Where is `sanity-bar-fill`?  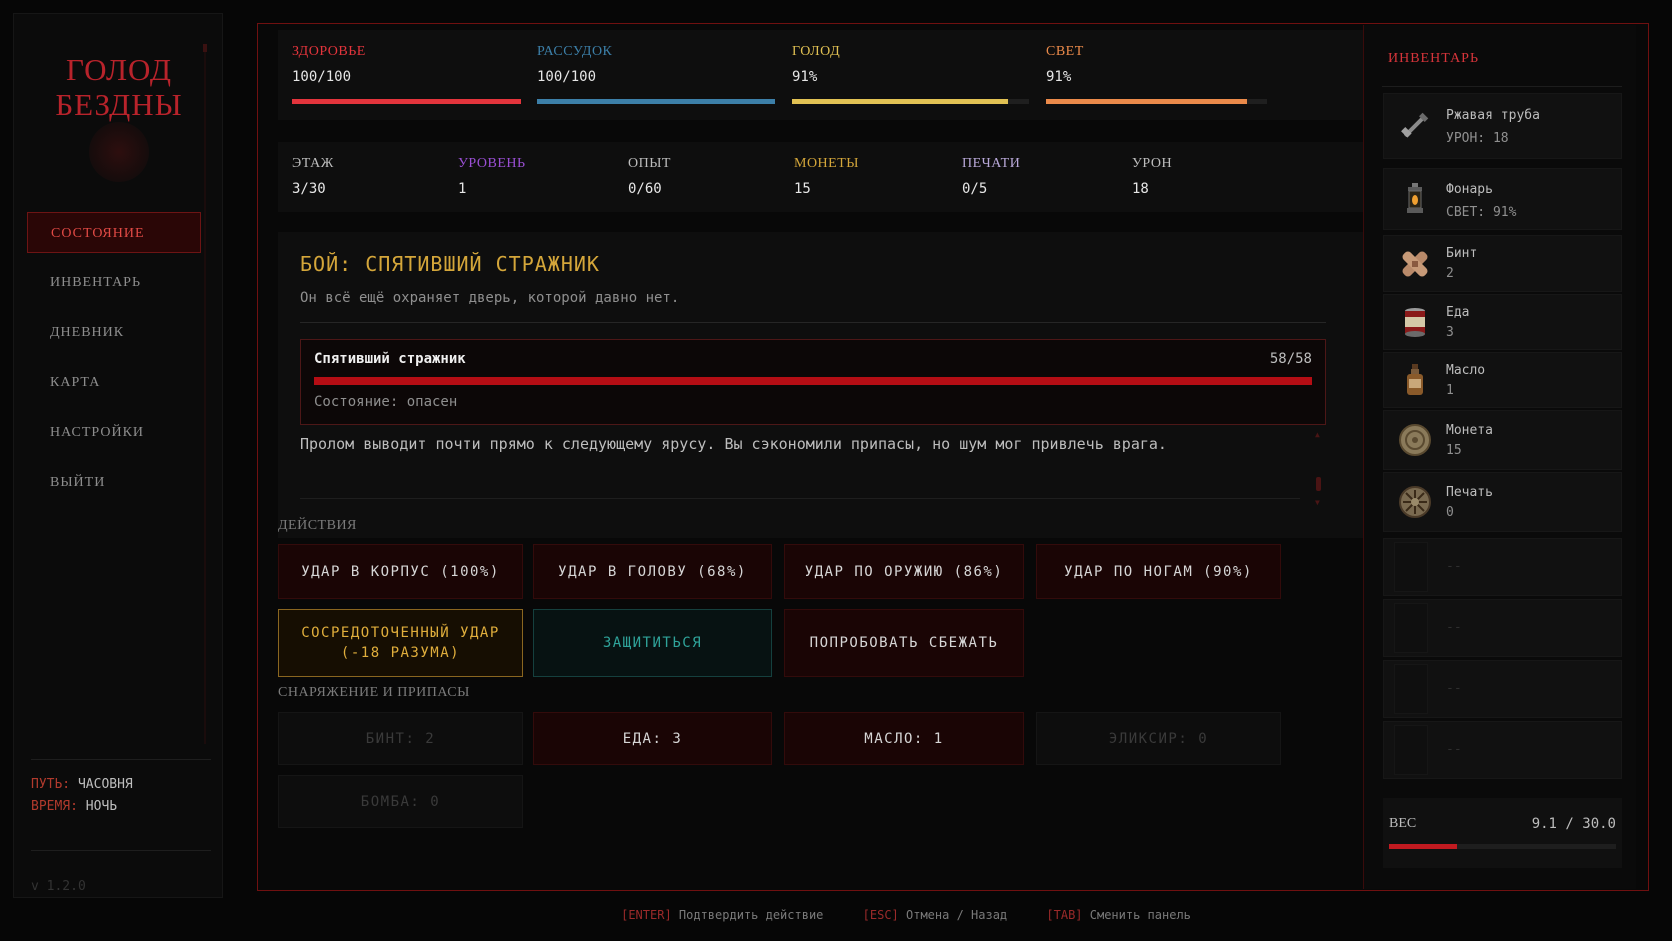
sanity-bar-fill is located at coordinates (656, 101).